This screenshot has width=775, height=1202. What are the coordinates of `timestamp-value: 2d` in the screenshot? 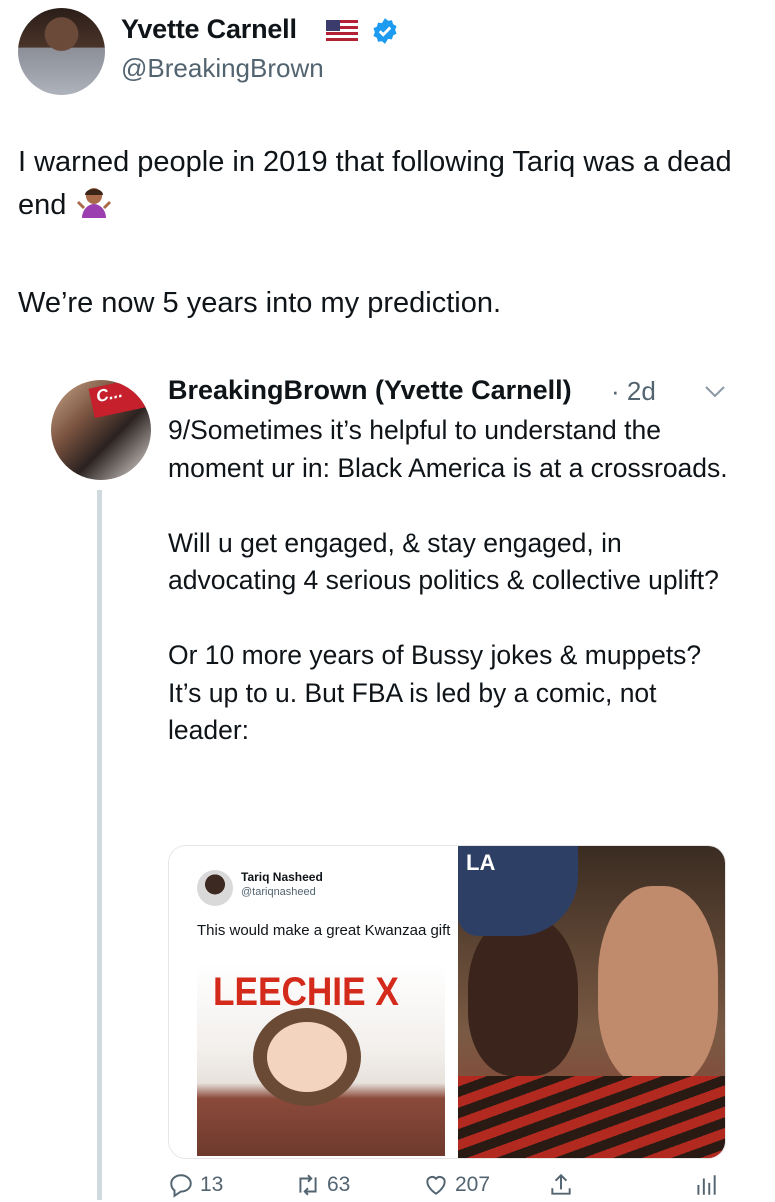 It's located at (641, 391).